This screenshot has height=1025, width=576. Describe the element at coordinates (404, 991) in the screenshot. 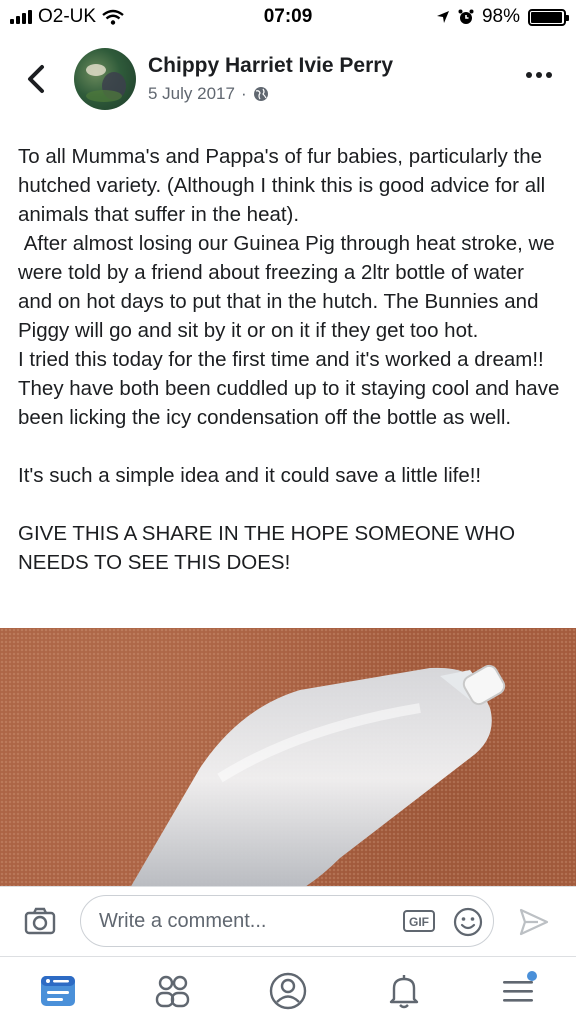

I see `notifications-icon` at that location.